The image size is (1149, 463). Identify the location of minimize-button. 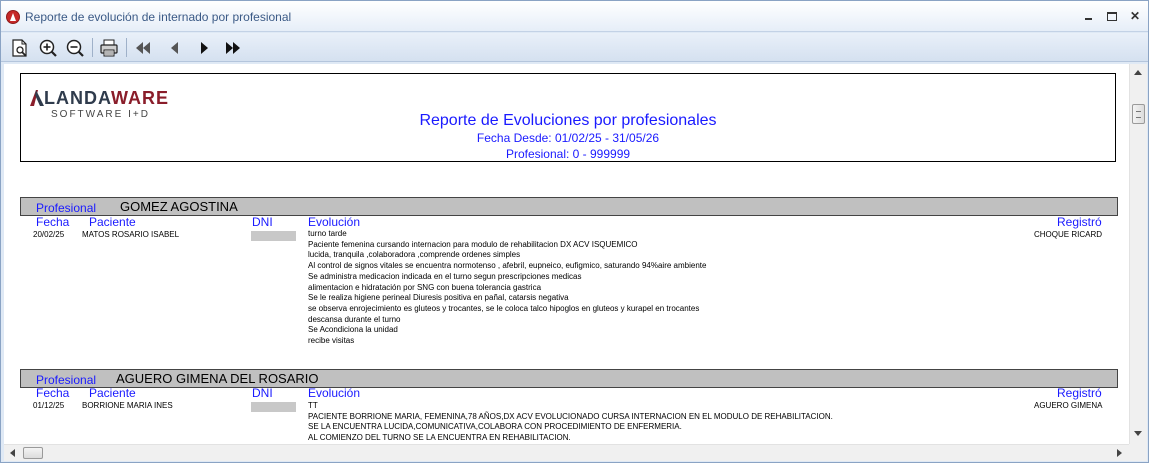
(1089, 16).